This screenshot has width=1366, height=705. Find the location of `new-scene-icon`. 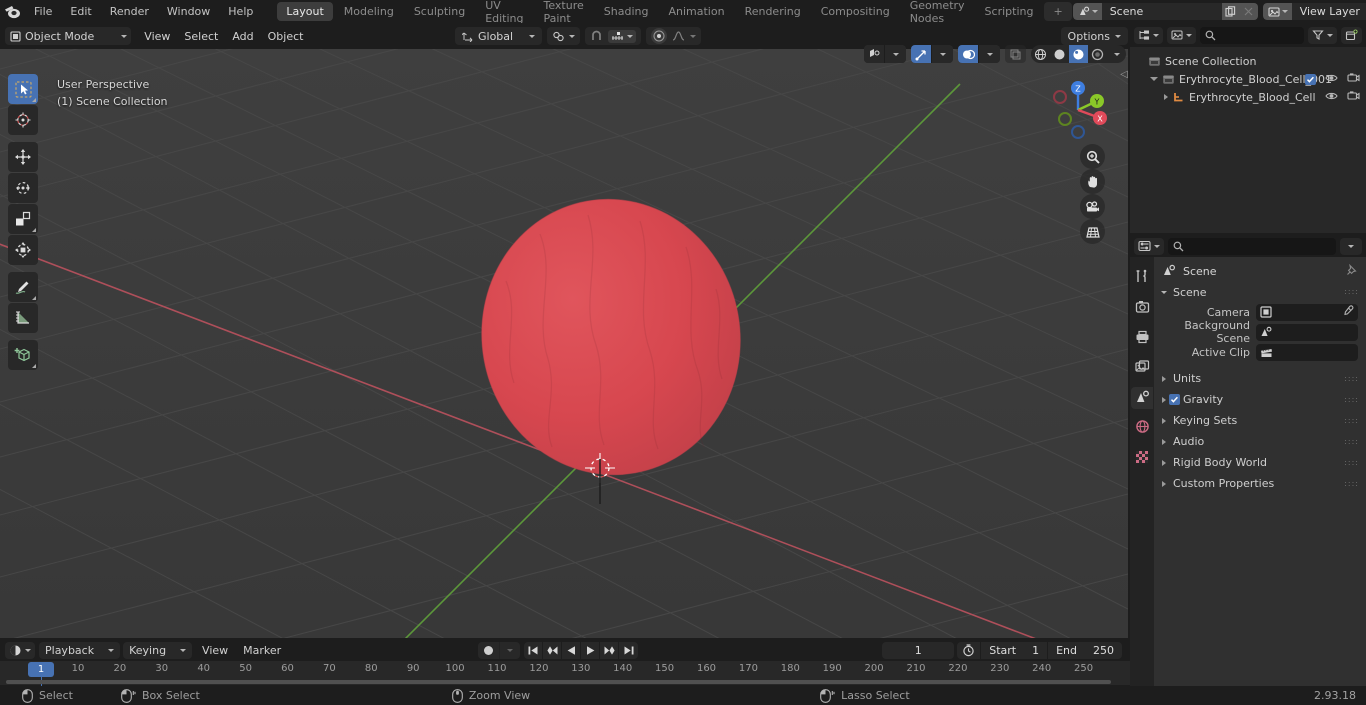

new-scene-icon is located at coordinates (1230, 11).